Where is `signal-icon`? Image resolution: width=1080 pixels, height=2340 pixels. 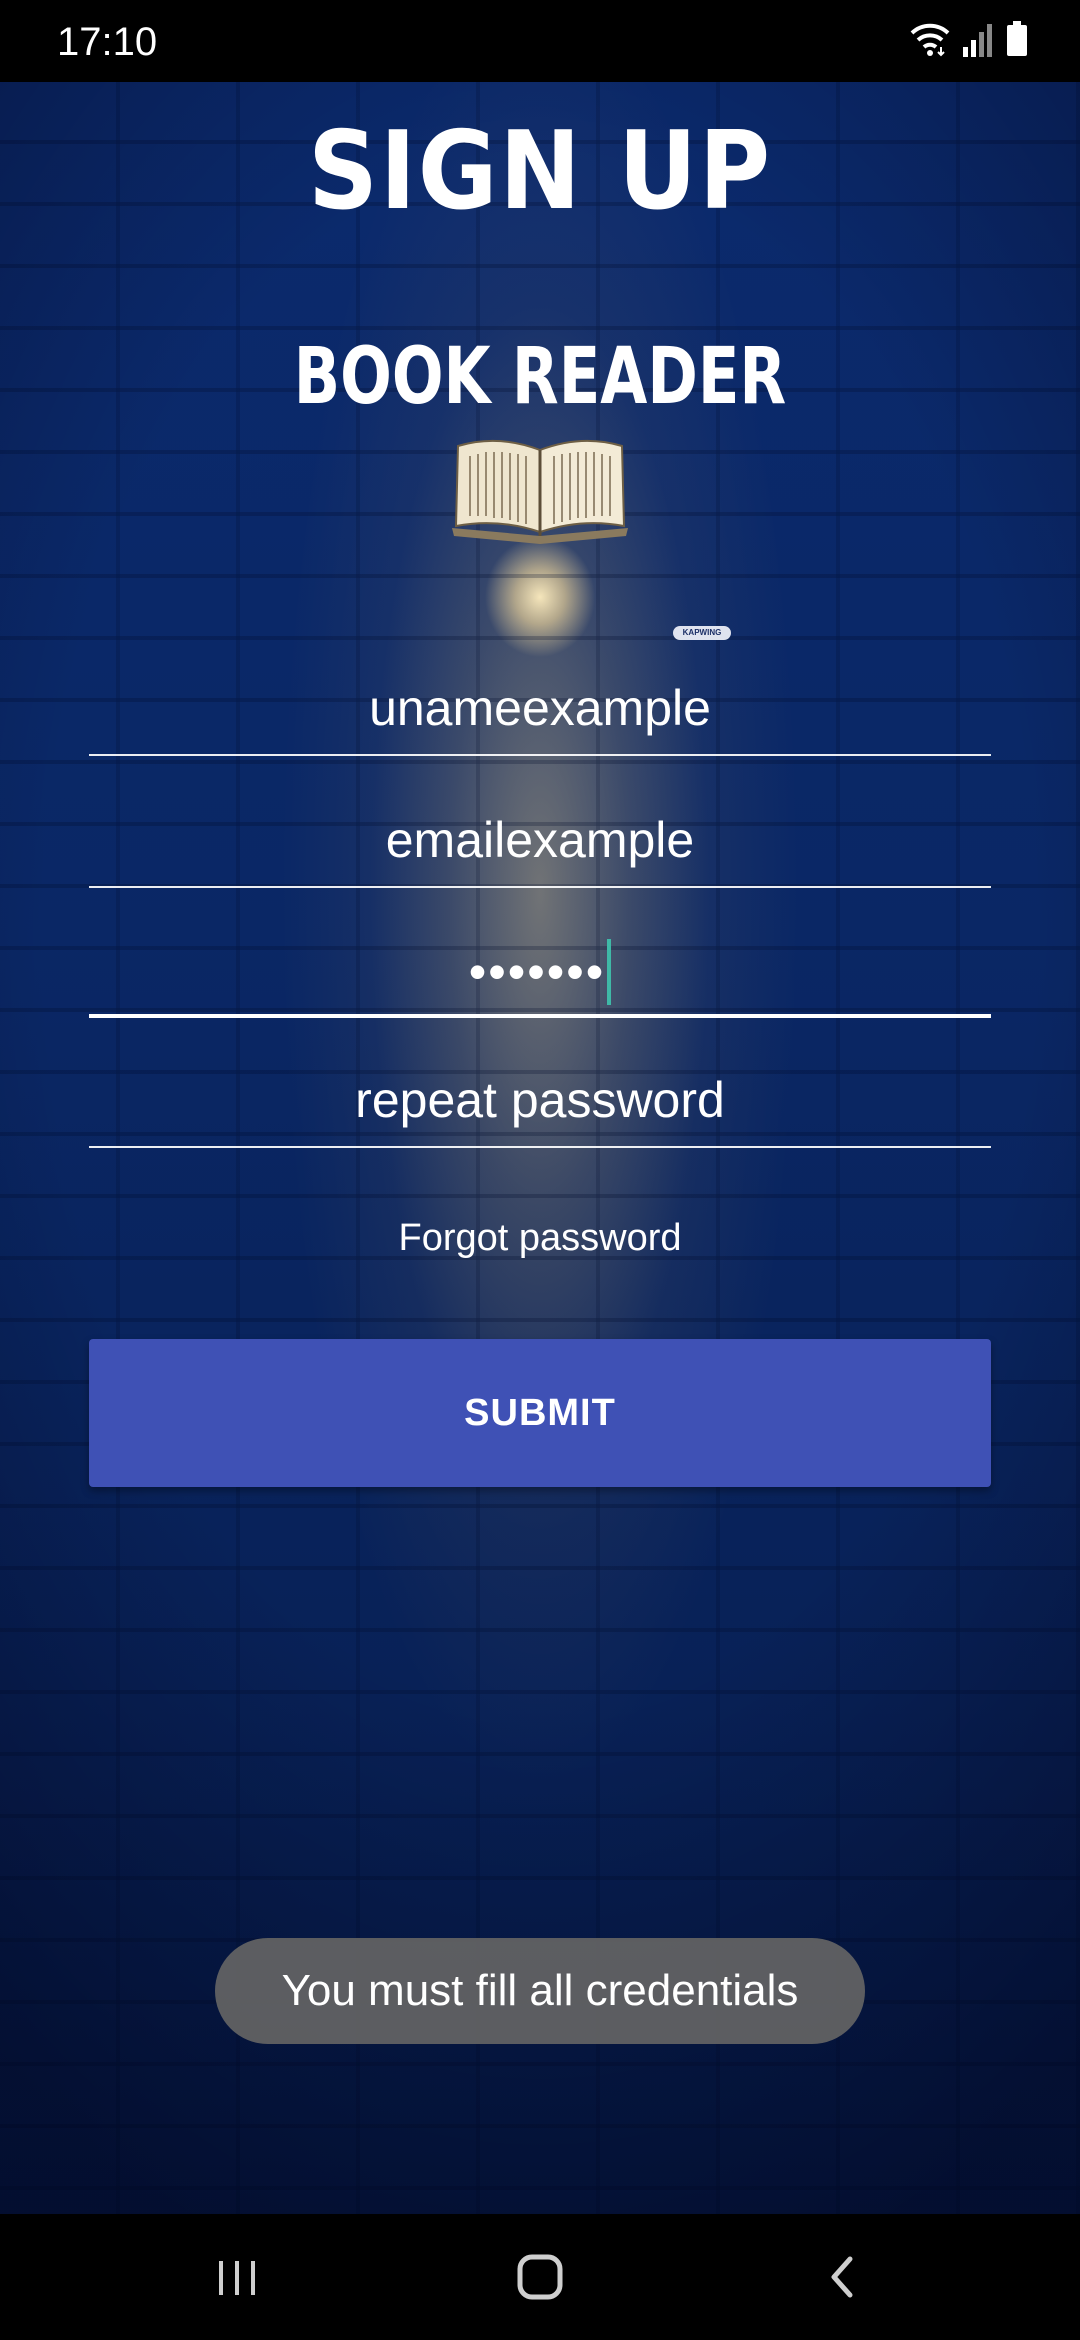
signal-icon is located at coordinates (978, 42).